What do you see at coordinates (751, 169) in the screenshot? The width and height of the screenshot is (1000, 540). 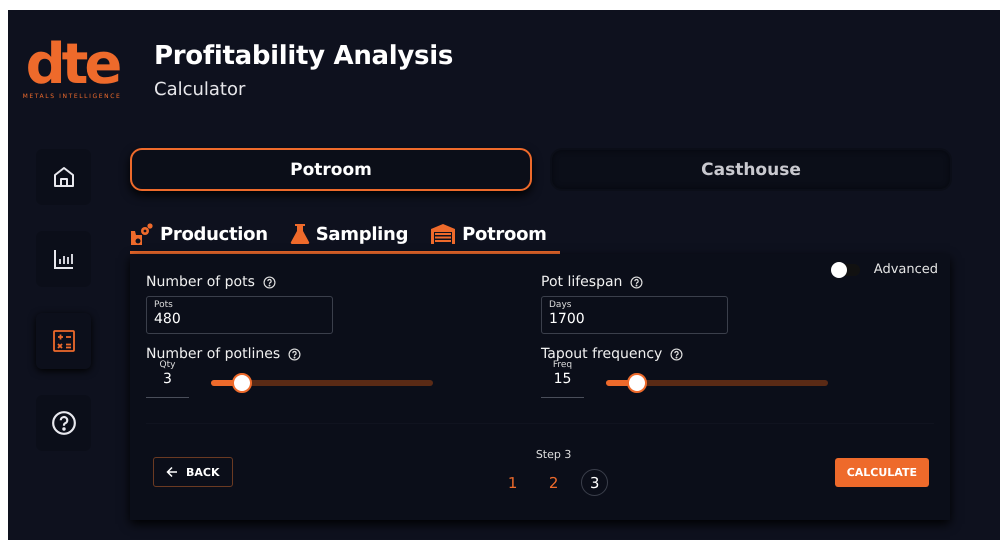 I see `section-tab: Casthouse` at bounding box center [751, 169].